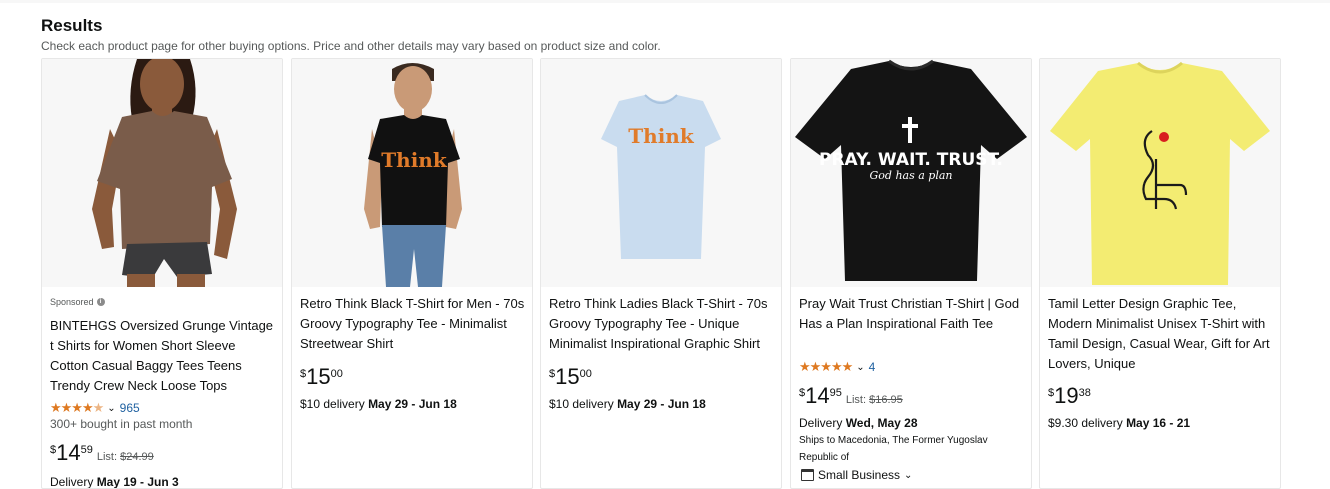 This screenshot has width=1330, height=489. What do you see at coordinates (835, 393) in the screenshot?
I see `price-fraction: 95` at bounding box center [835, 393].